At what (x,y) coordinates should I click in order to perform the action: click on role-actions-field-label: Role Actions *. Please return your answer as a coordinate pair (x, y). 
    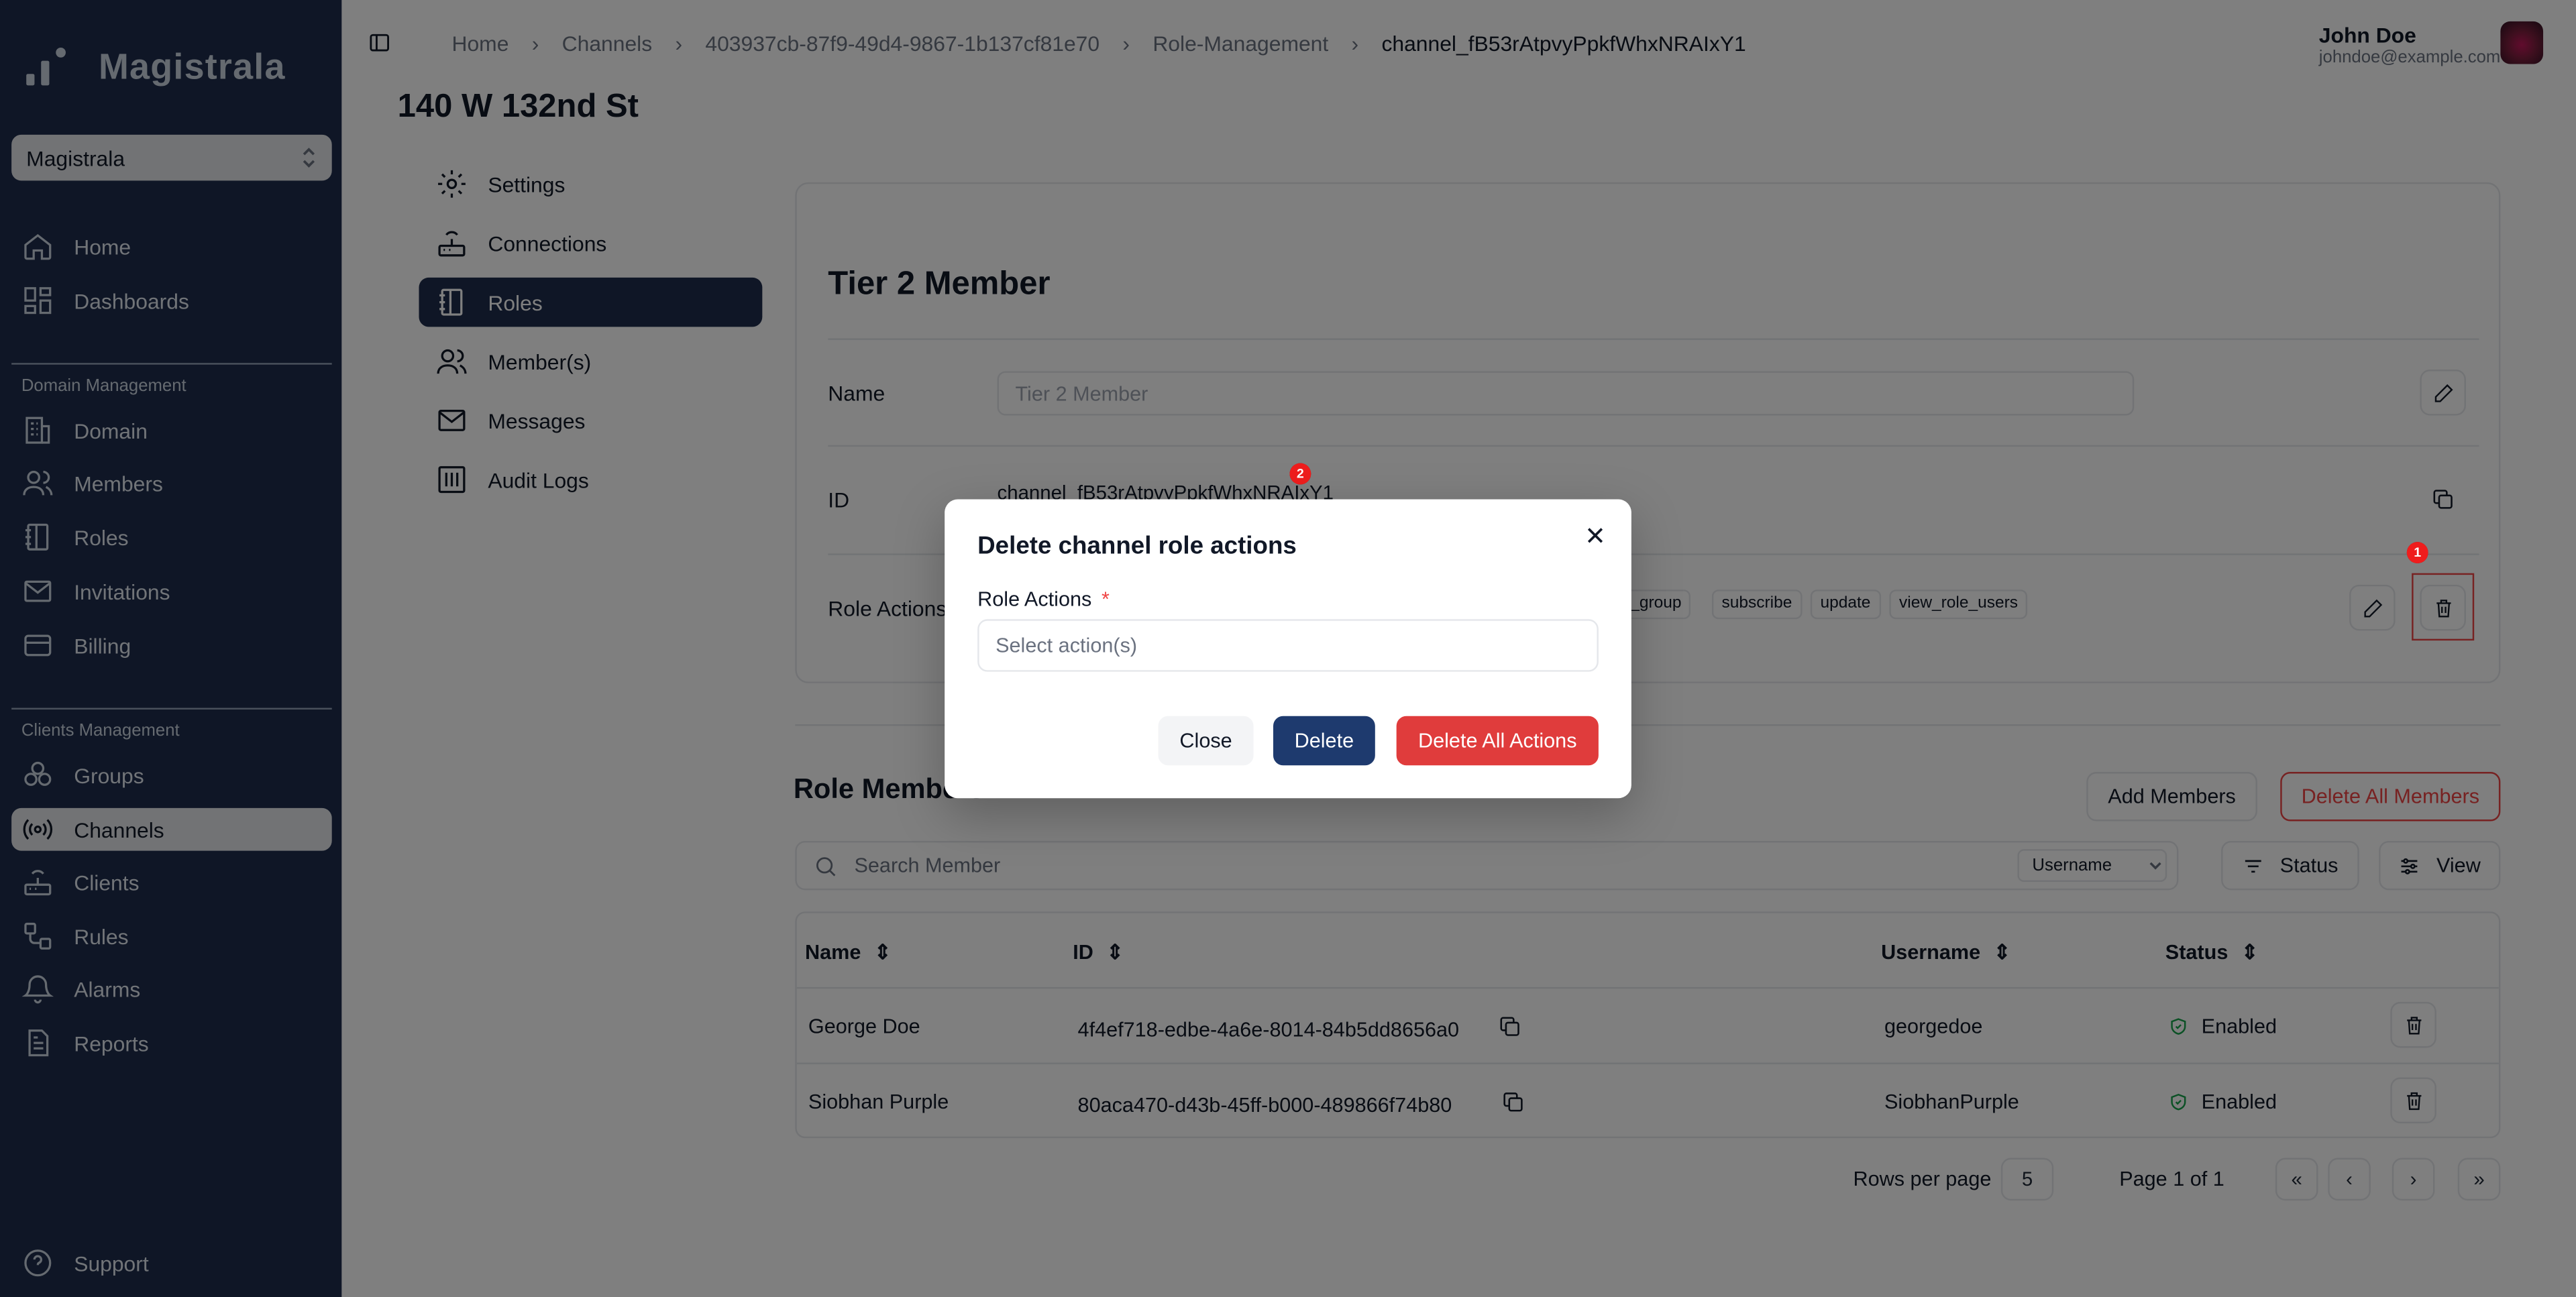
    Looking at the image, I should click on (1043, 599).